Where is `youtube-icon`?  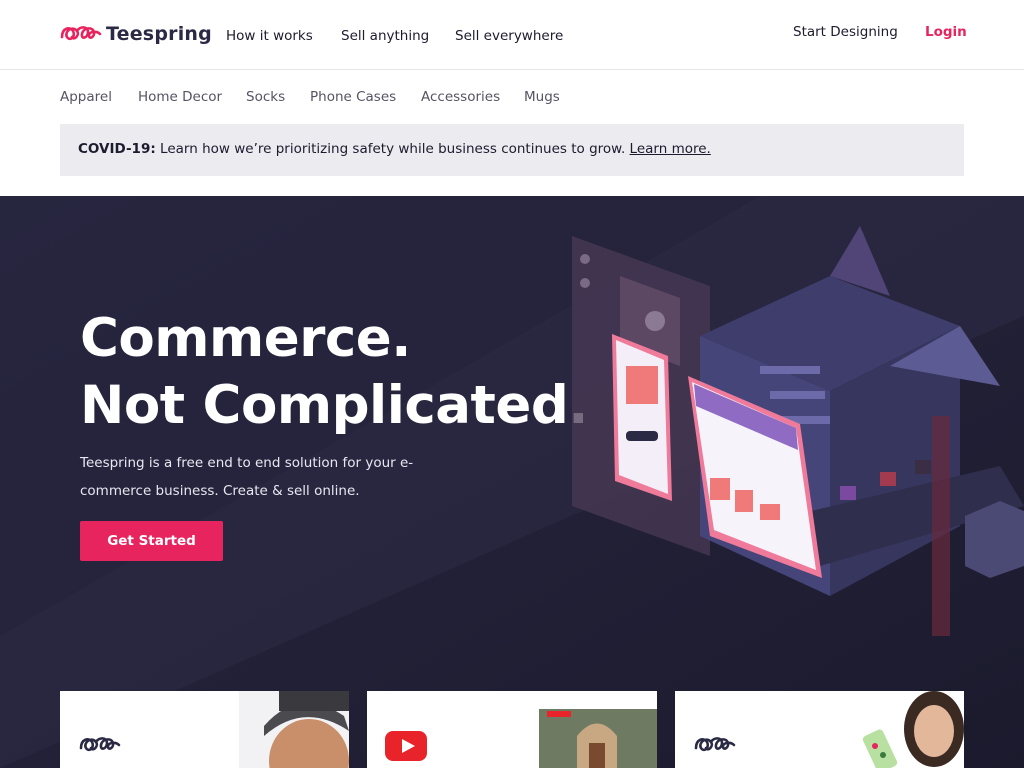
youtube-icon is located at coordinates (406, 746).